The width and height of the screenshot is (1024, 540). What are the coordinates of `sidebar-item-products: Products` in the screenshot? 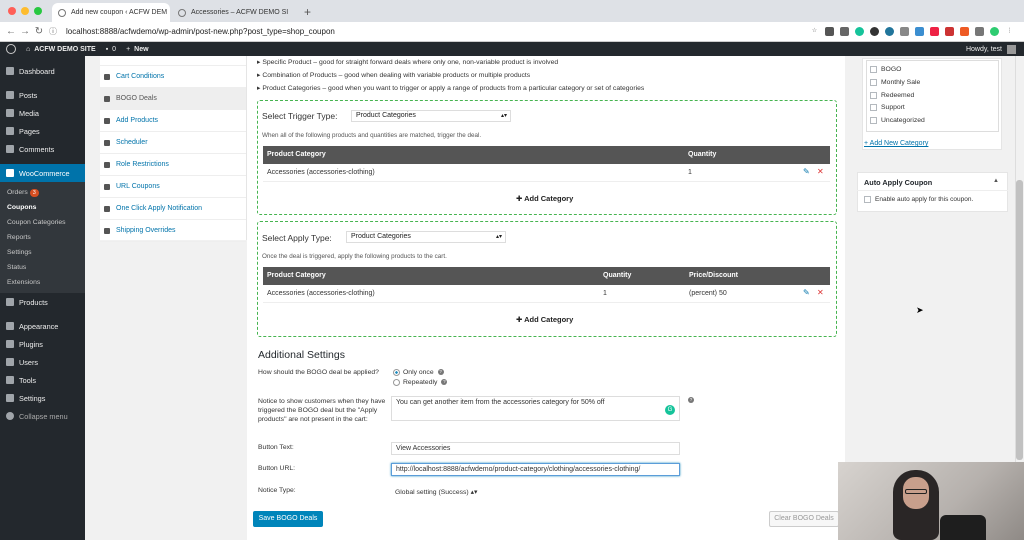 It's located at (42, 302).